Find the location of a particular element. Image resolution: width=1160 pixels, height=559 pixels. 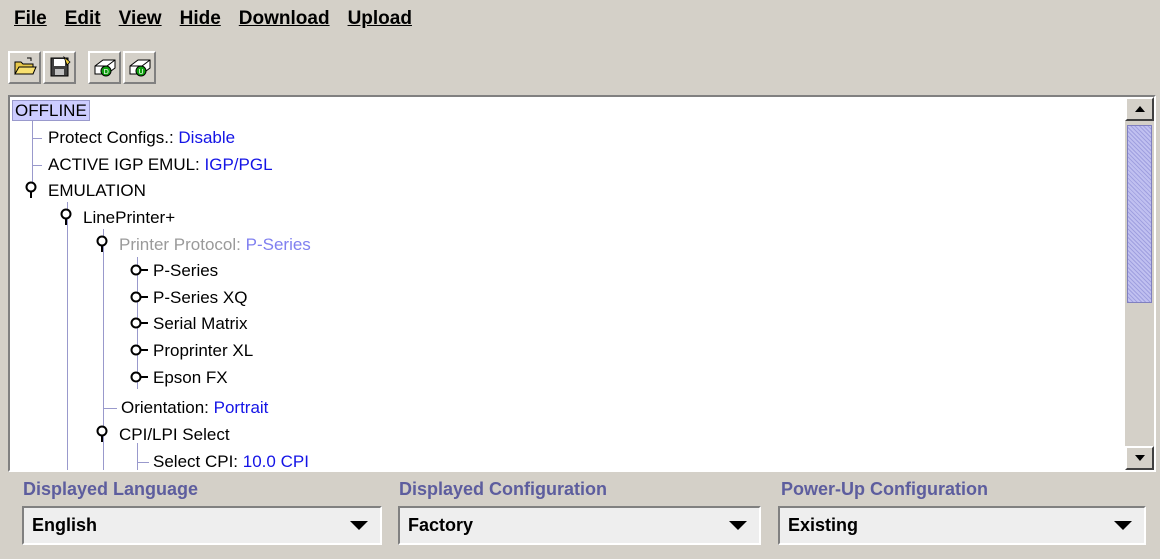

protect-configs-label: Protect Configs.: is located at coordinates (113, 137).